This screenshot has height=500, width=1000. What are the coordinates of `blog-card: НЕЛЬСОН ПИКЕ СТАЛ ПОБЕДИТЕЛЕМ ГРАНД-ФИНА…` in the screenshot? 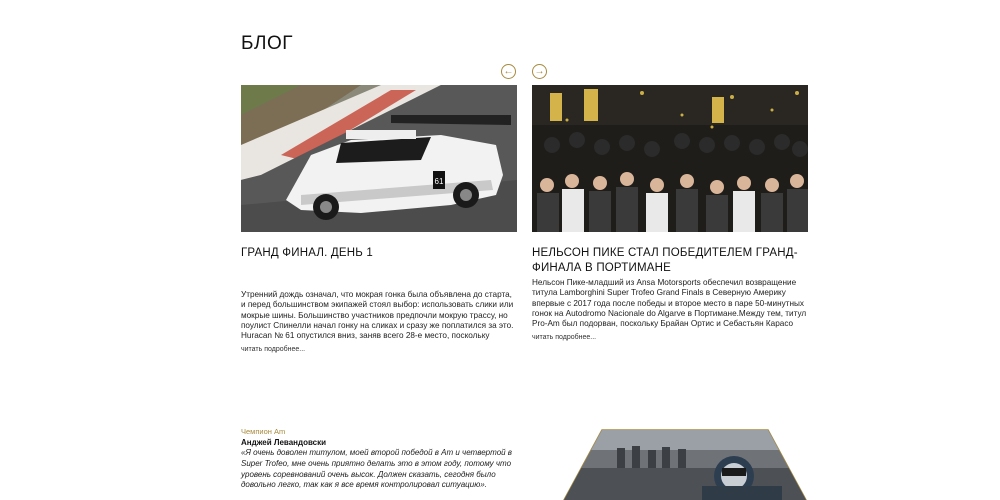 It's located at (670, 213).